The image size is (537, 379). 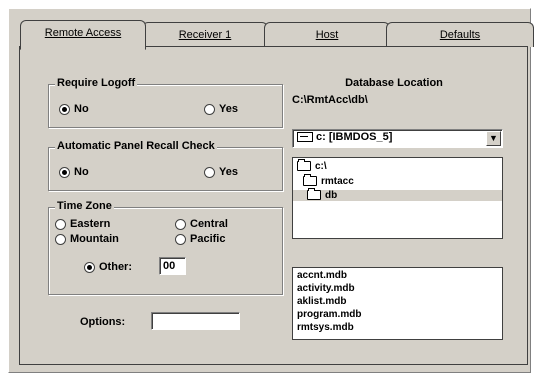 I want to click on radio-label: Mountain, so click(x=94, y=239).